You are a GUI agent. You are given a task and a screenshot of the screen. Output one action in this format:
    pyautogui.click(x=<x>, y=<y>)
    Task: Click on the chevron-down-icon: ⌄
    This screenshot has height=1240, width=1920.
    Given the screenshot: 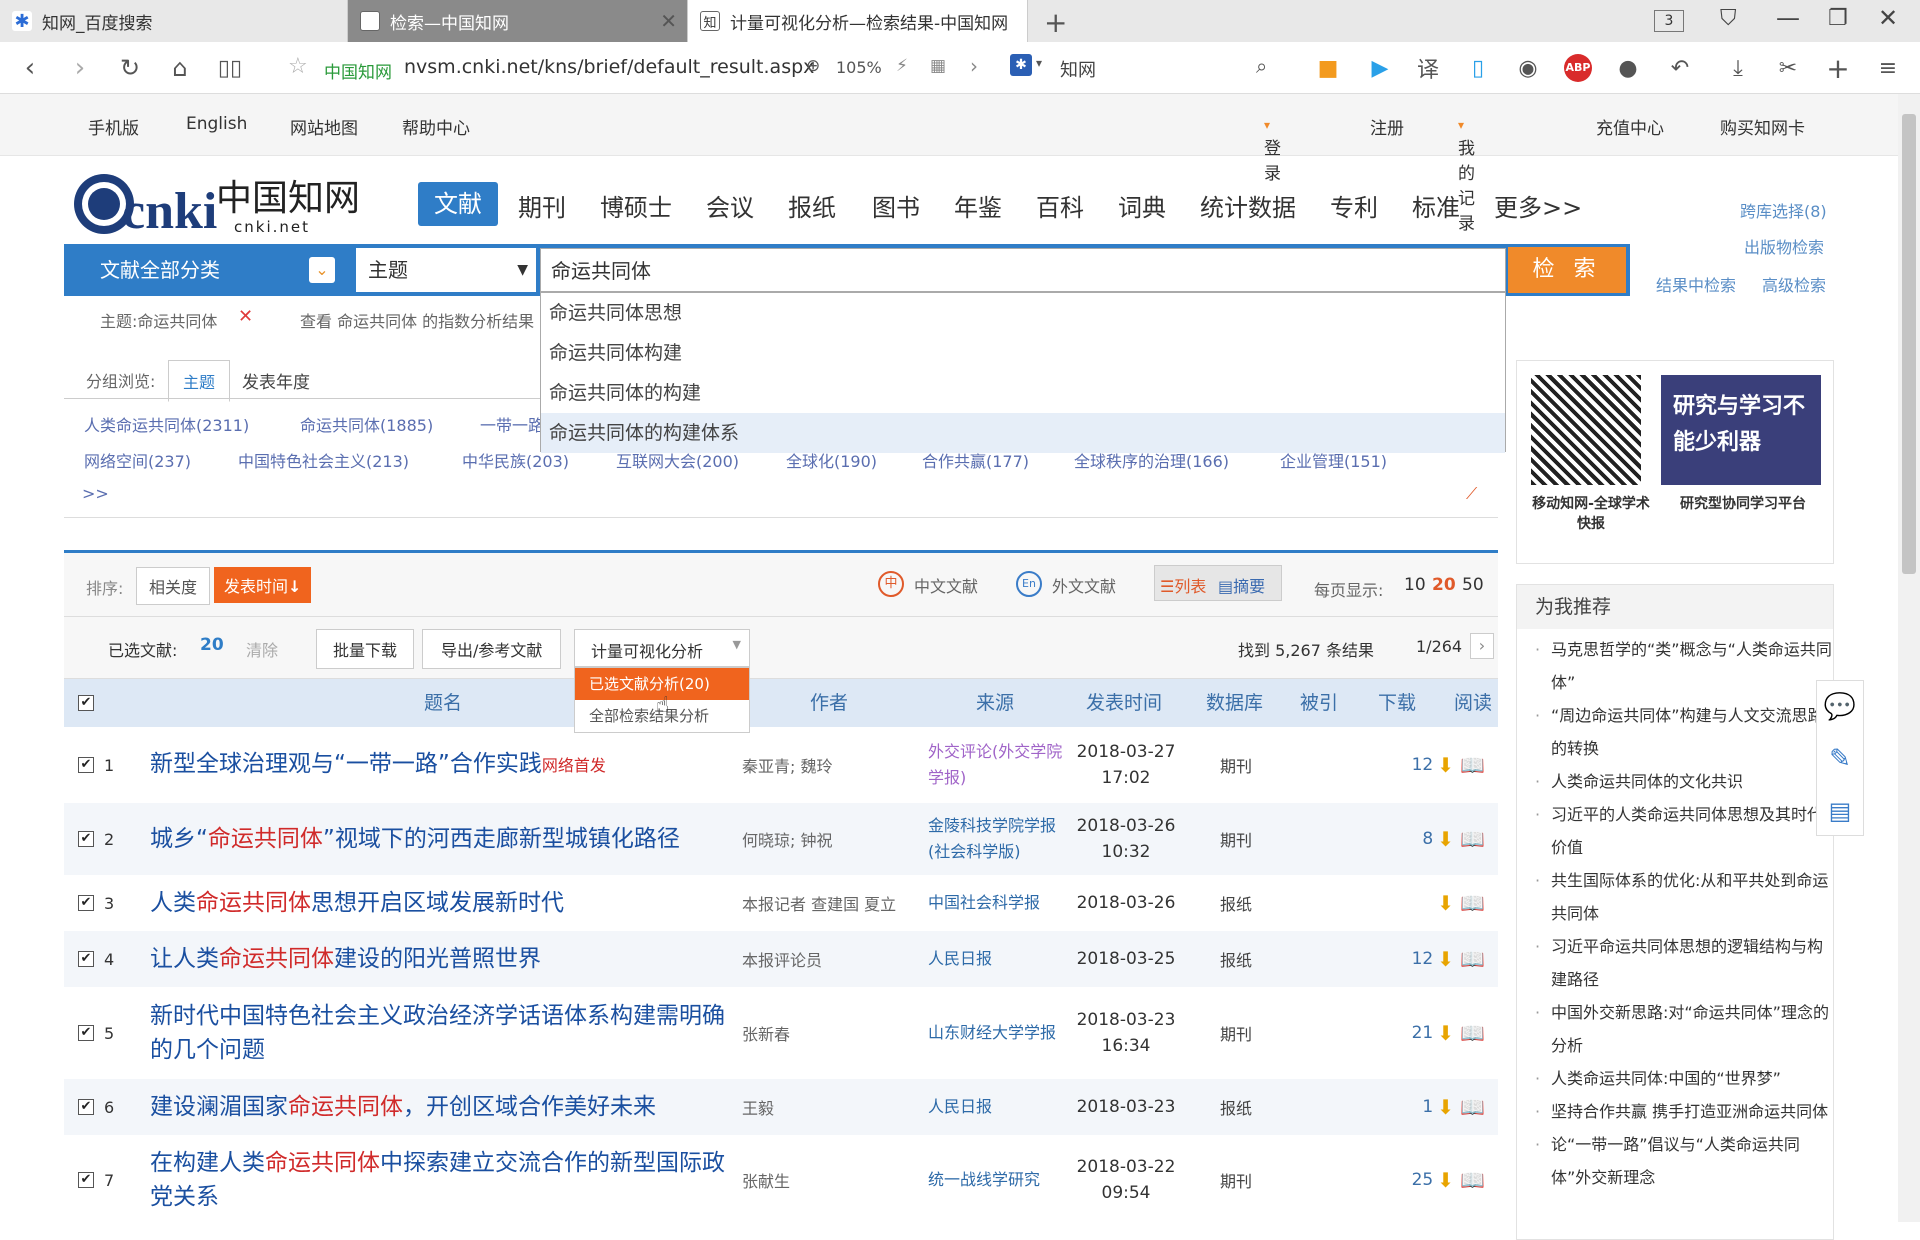 What is the action you would take?
    pyautogui.click(x=322, y=270)
    